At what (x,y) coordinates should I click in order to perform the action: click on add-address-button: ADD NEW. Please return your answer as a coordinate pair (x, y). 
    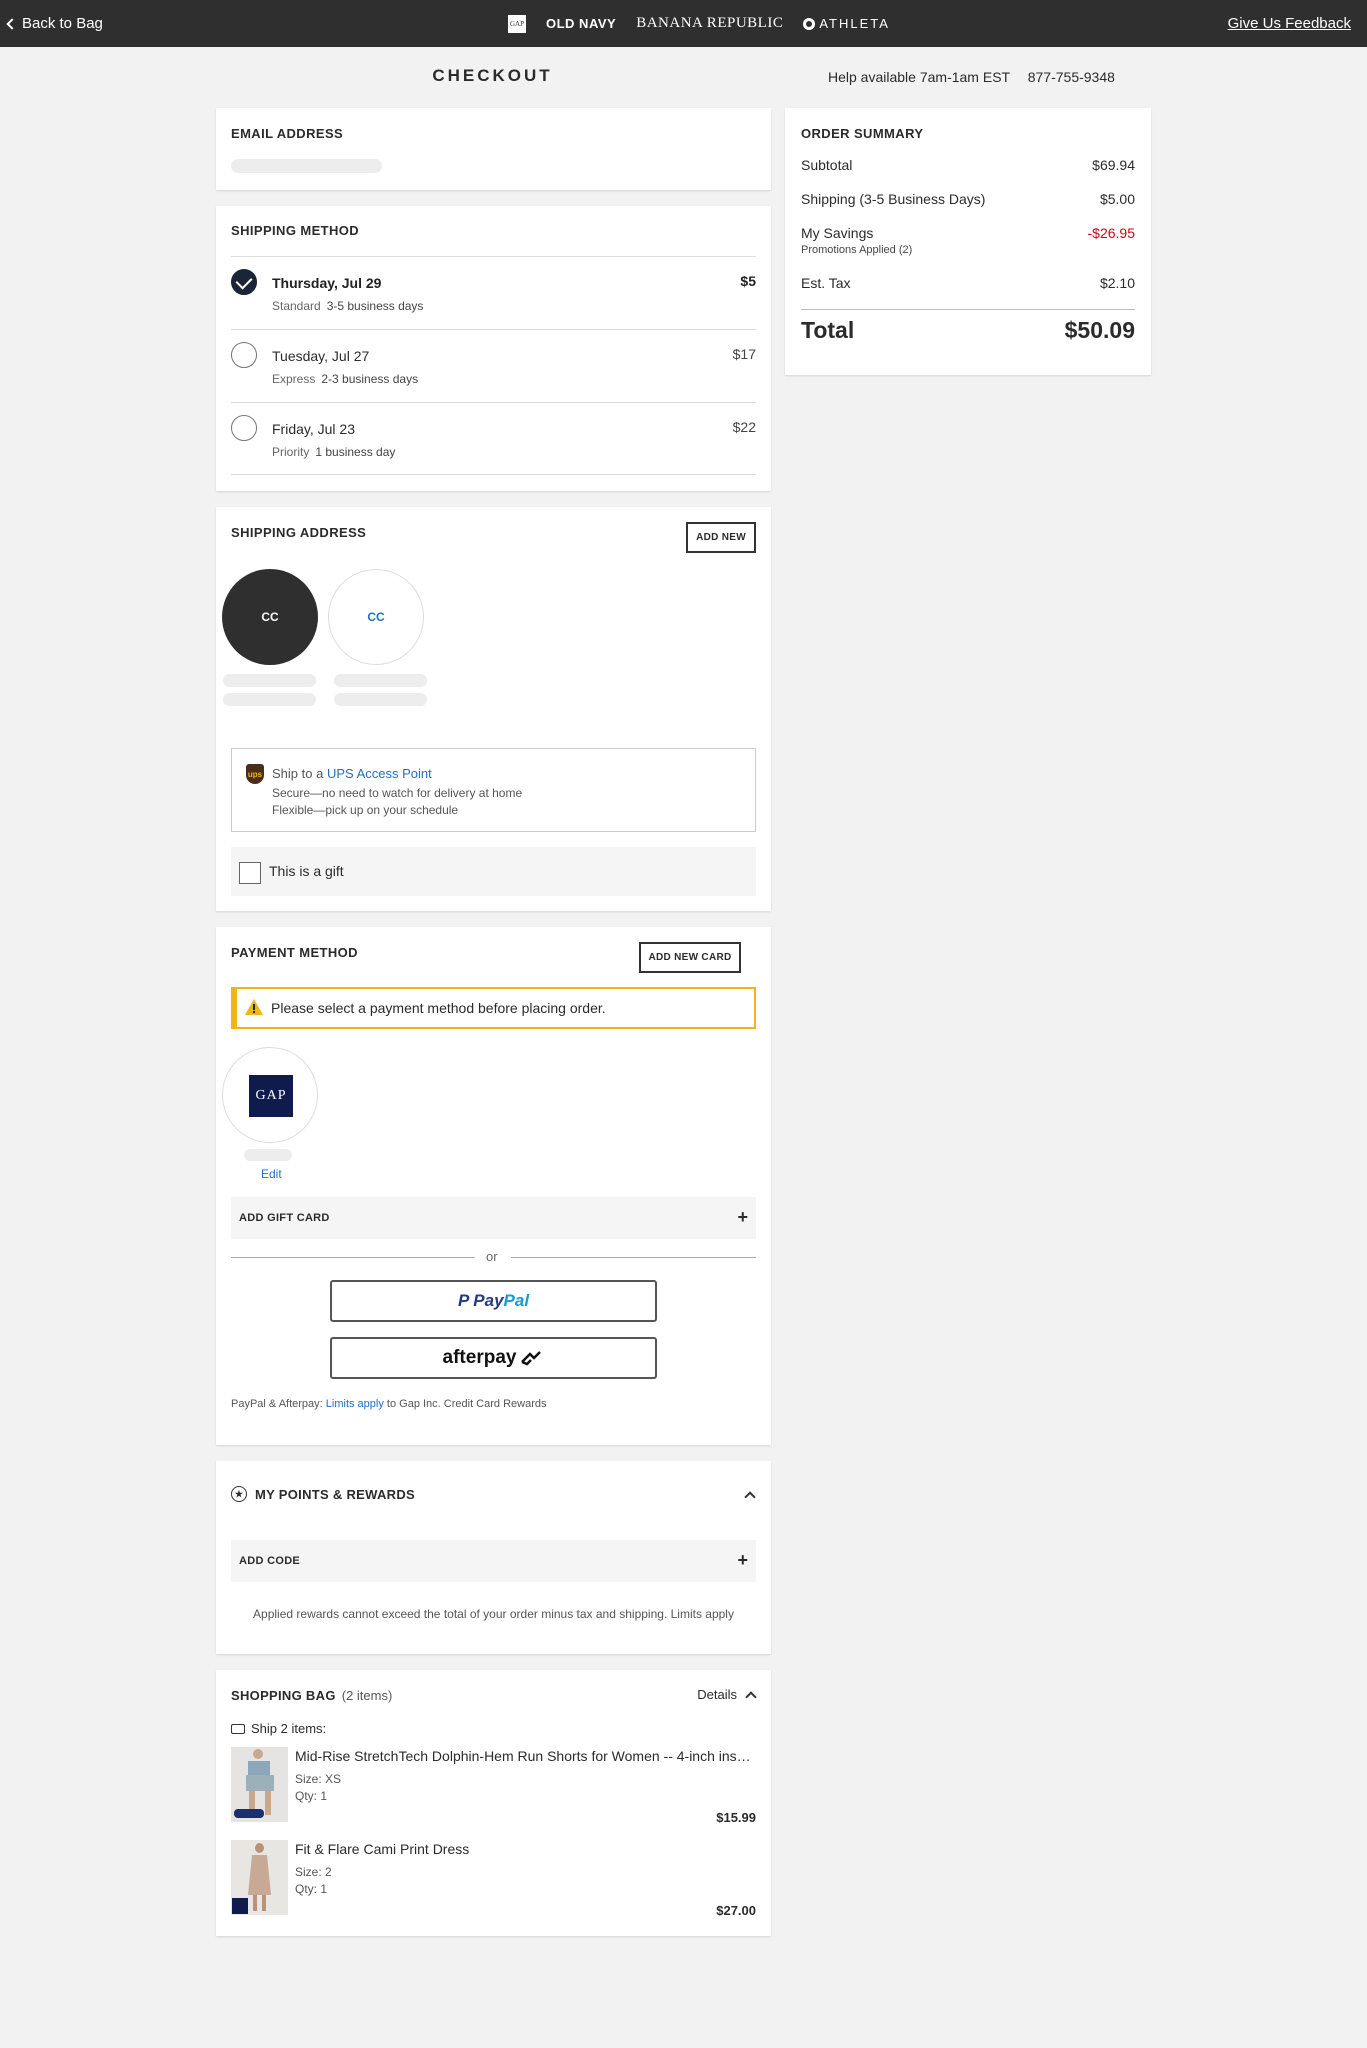
    Looking at the image, I should click on (721, 537).